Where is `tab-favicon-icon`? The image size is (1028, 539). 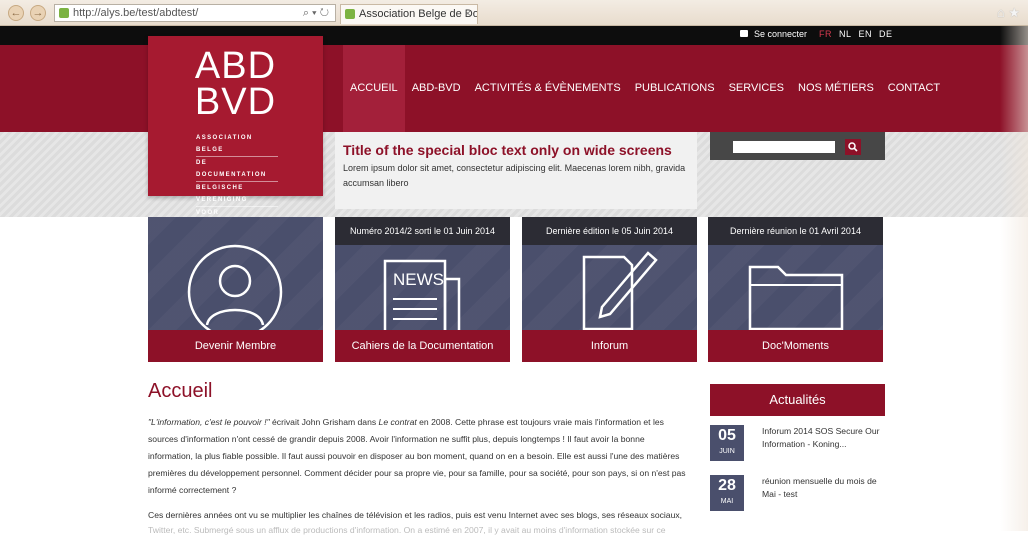 tab-favicon-icon is located at coordinates (350, 14).